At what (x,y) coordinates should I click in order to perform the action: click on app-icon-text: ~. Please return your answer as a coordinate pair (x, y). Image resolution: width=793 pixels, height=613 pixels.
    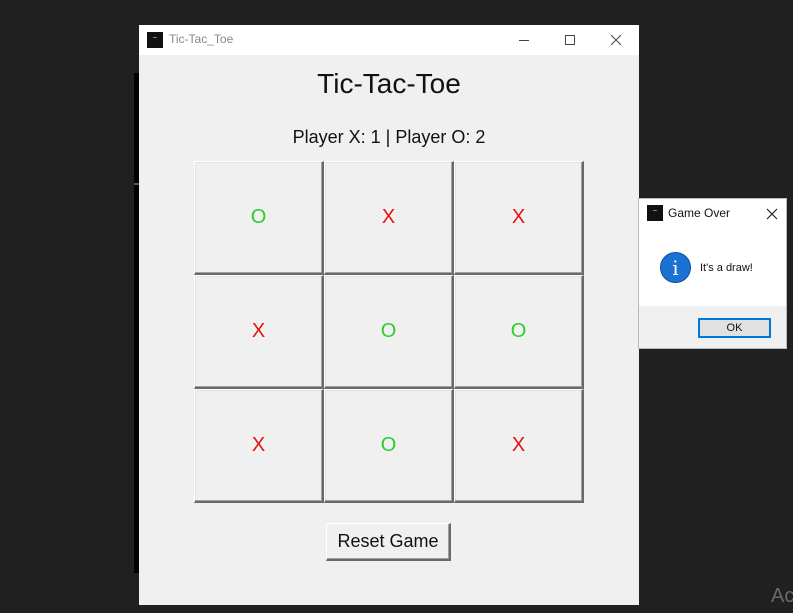
    Looking at the image, I should click on (155, 38).